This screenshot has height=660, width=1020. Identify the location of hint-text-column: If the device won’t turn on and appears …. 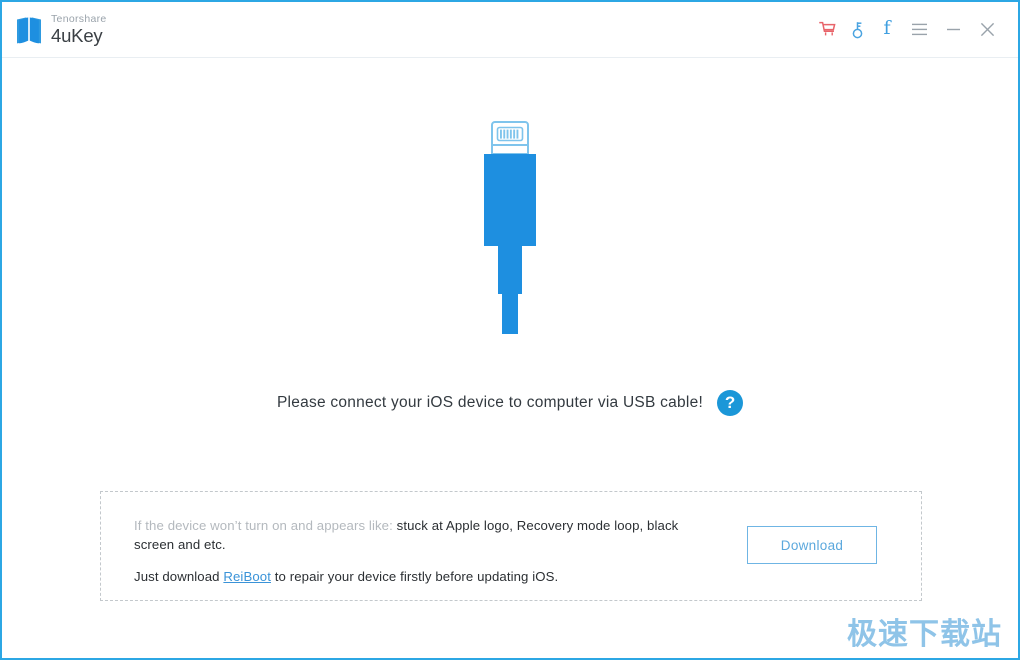
(426, 550).